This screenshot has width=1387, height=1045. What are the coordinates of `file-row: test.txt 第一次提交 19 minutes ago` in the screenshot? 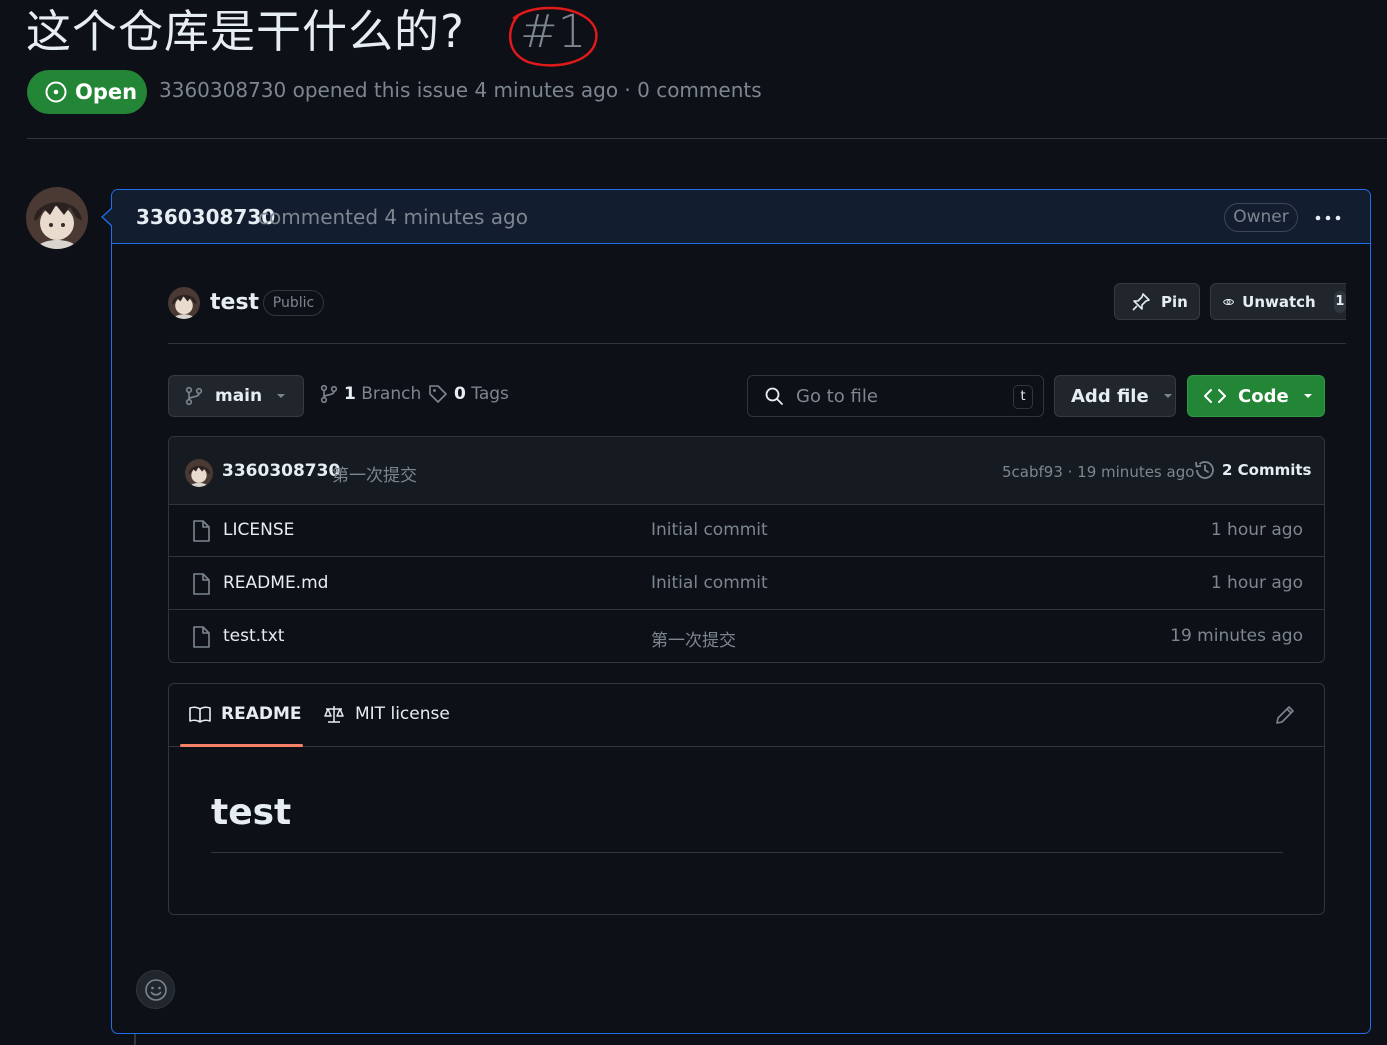 It's located at (746, 636).